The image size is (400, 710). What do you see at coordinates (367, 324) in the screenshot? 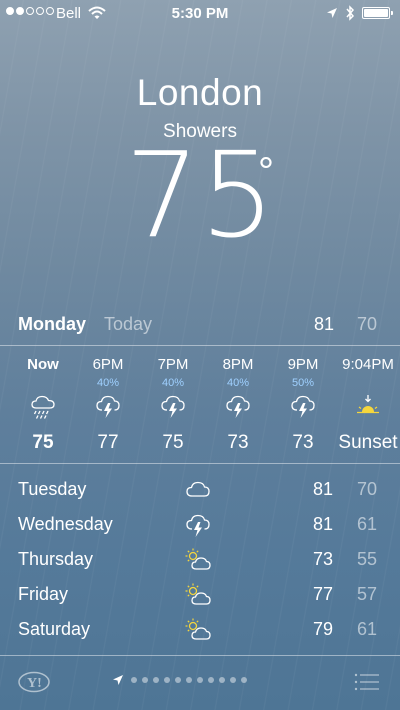
I see `today-low: 70` at bounding box center [367, 324].